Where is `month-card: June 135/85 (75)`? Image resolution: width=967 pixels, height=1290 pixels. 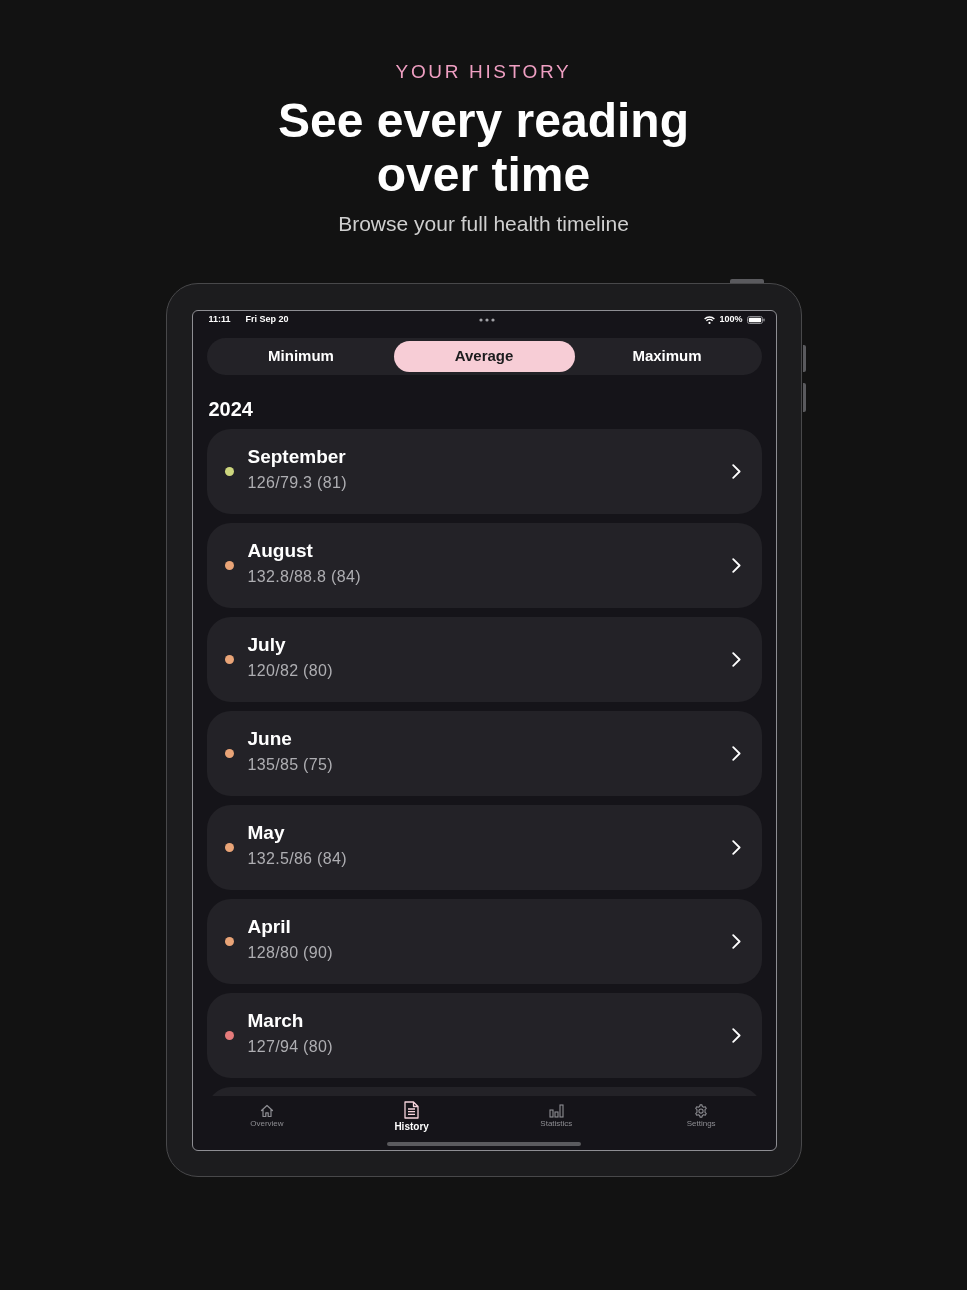 month-card: June 135/85 (75) is located at coordinates (484, 753).